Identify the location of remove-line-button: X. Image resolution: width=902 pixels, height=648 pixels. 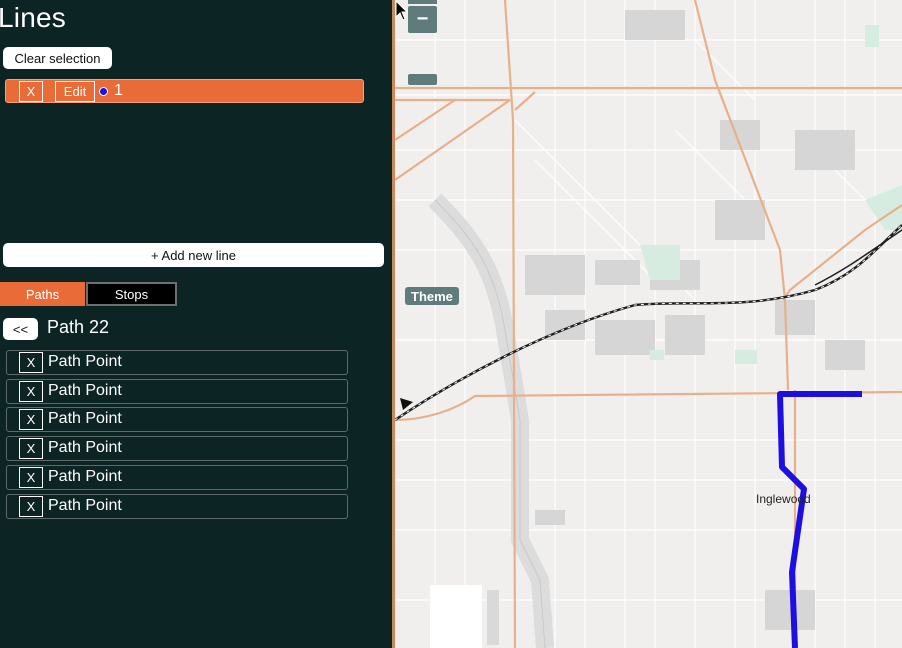
(31, 91).